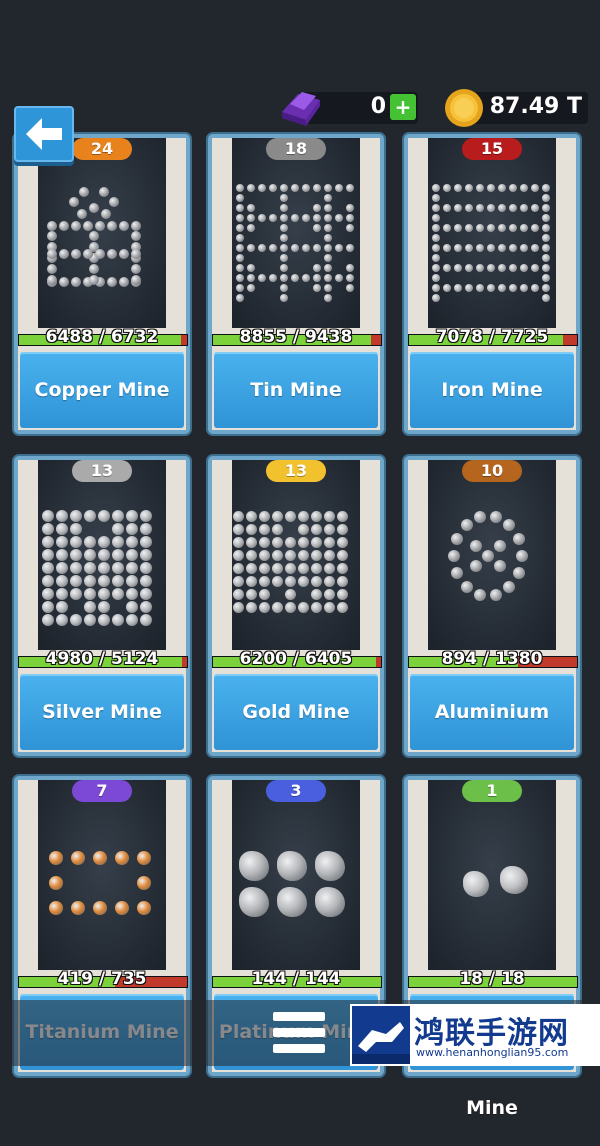  I want to click on progress-label: 419 / 735, so click(102, 979).